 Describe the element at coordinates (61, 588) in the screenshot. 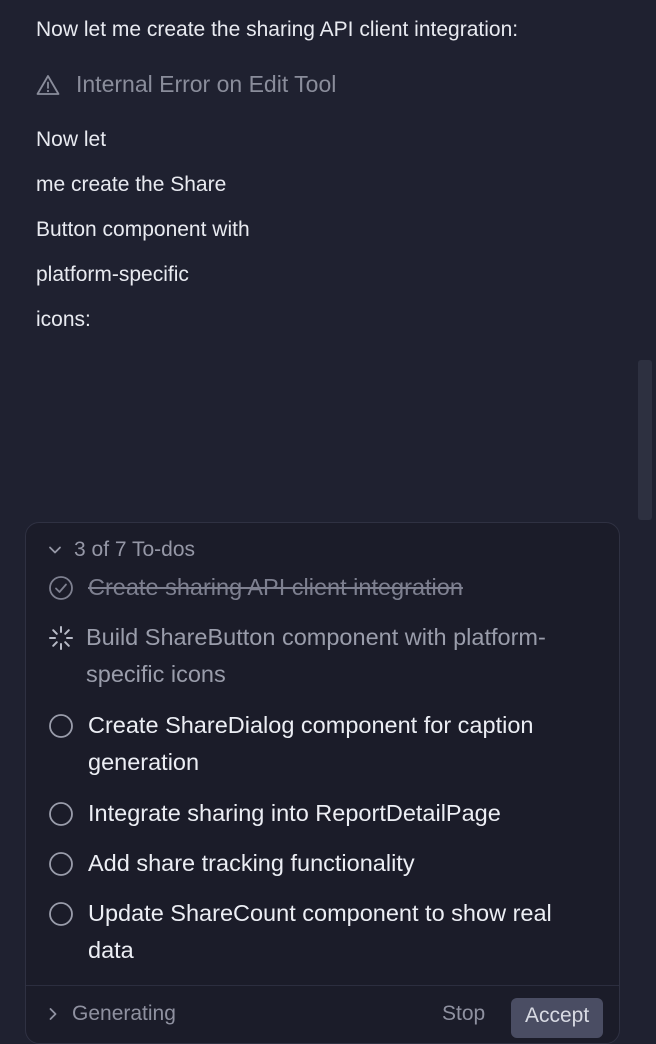

I see `check-circle-icon` at that location.